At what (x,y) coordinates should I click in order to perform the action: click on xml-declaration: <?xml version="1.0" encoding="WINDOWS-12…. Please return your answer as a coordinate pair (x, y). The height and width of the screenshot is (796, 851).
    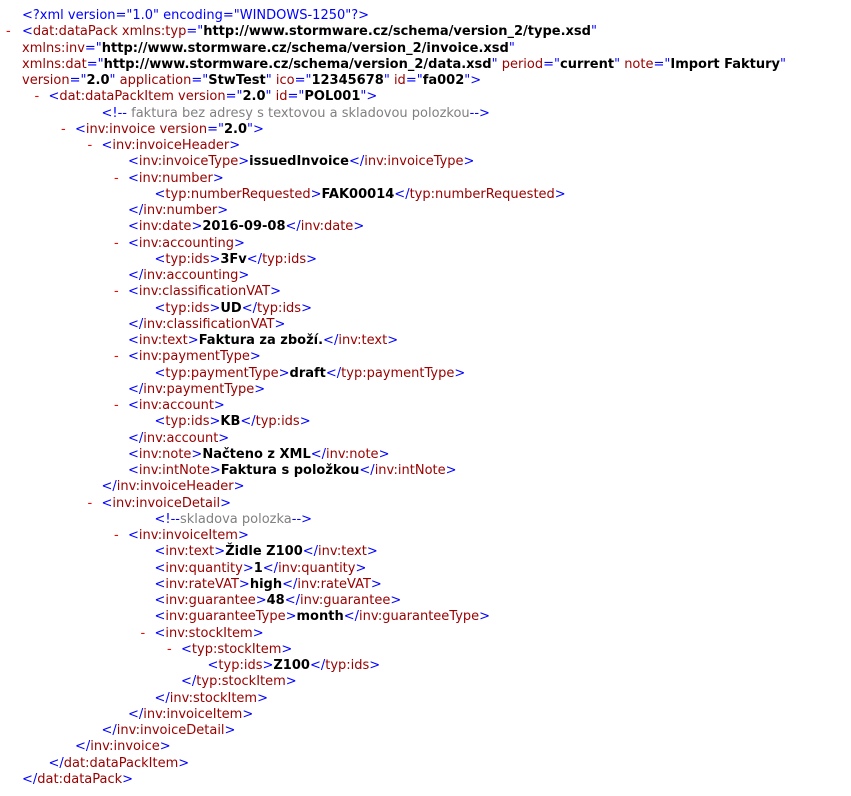
    Looking at the image, I should click on (196, 15).